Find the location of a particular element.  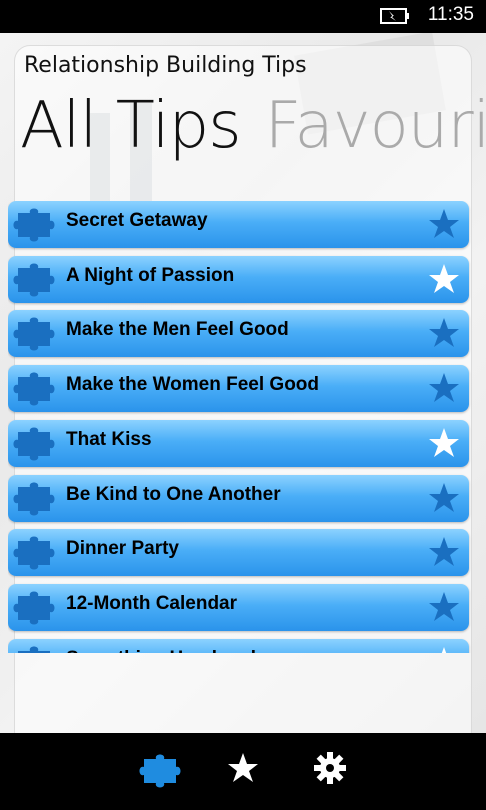

app-bar is located at coordinates (243, 771).